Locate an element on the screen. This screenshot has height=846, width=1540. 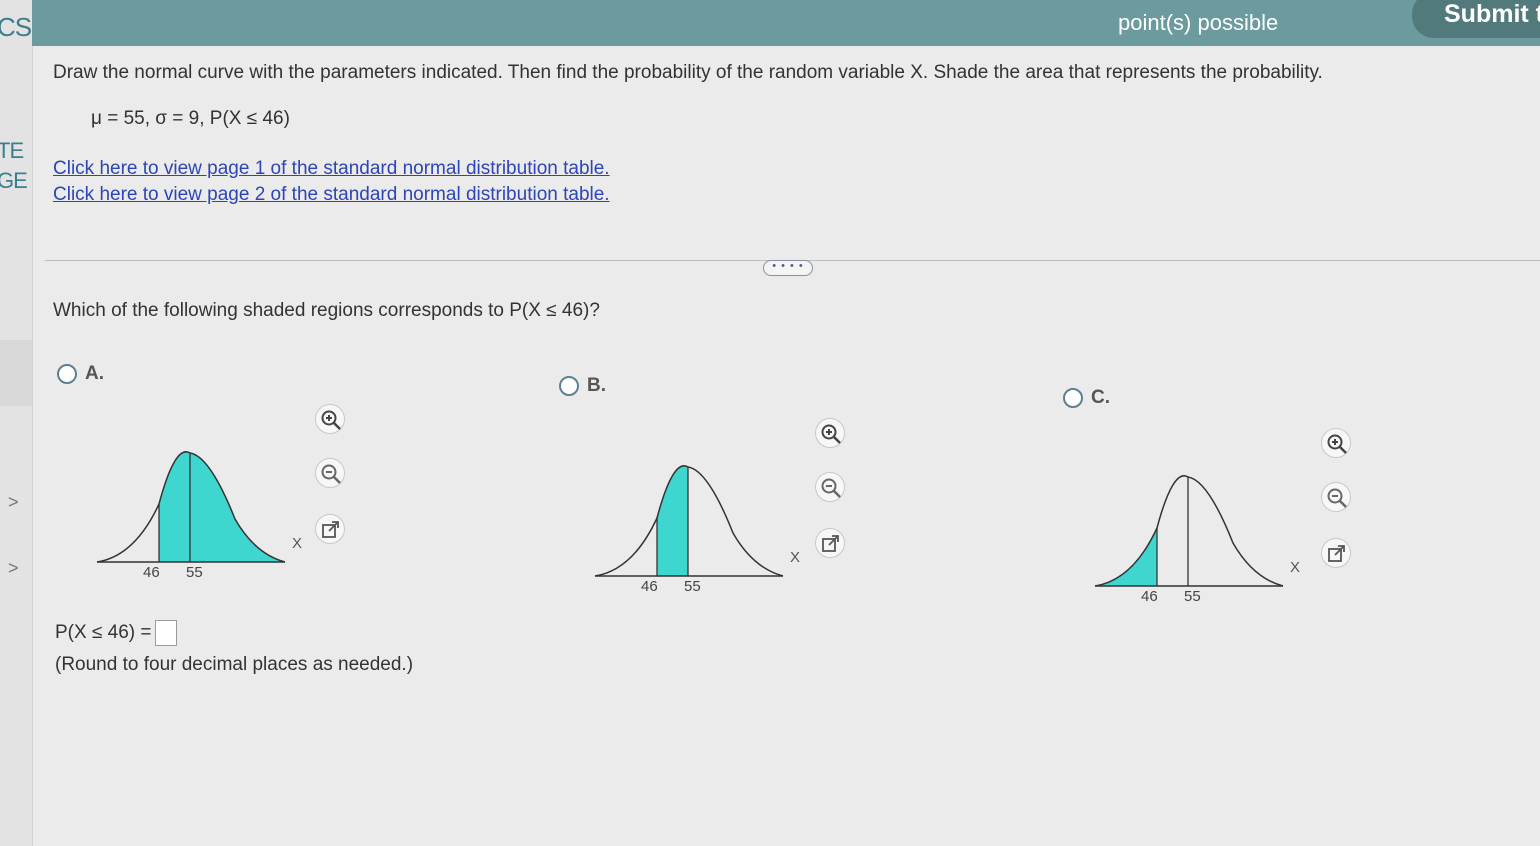
option-b-tick-46: 46 is located at coordinates (649, 586).